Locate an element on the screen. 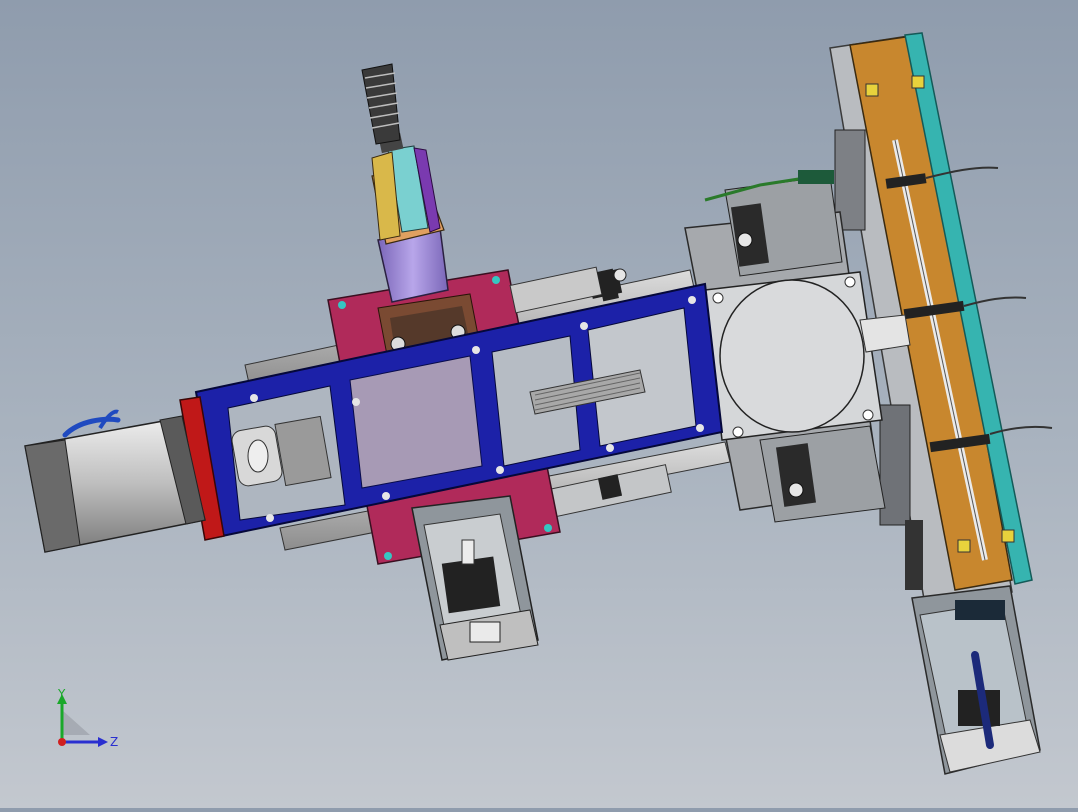 This screenshot has height=812, width=1078. x-axis-origin is located at coordinates (62, 742).